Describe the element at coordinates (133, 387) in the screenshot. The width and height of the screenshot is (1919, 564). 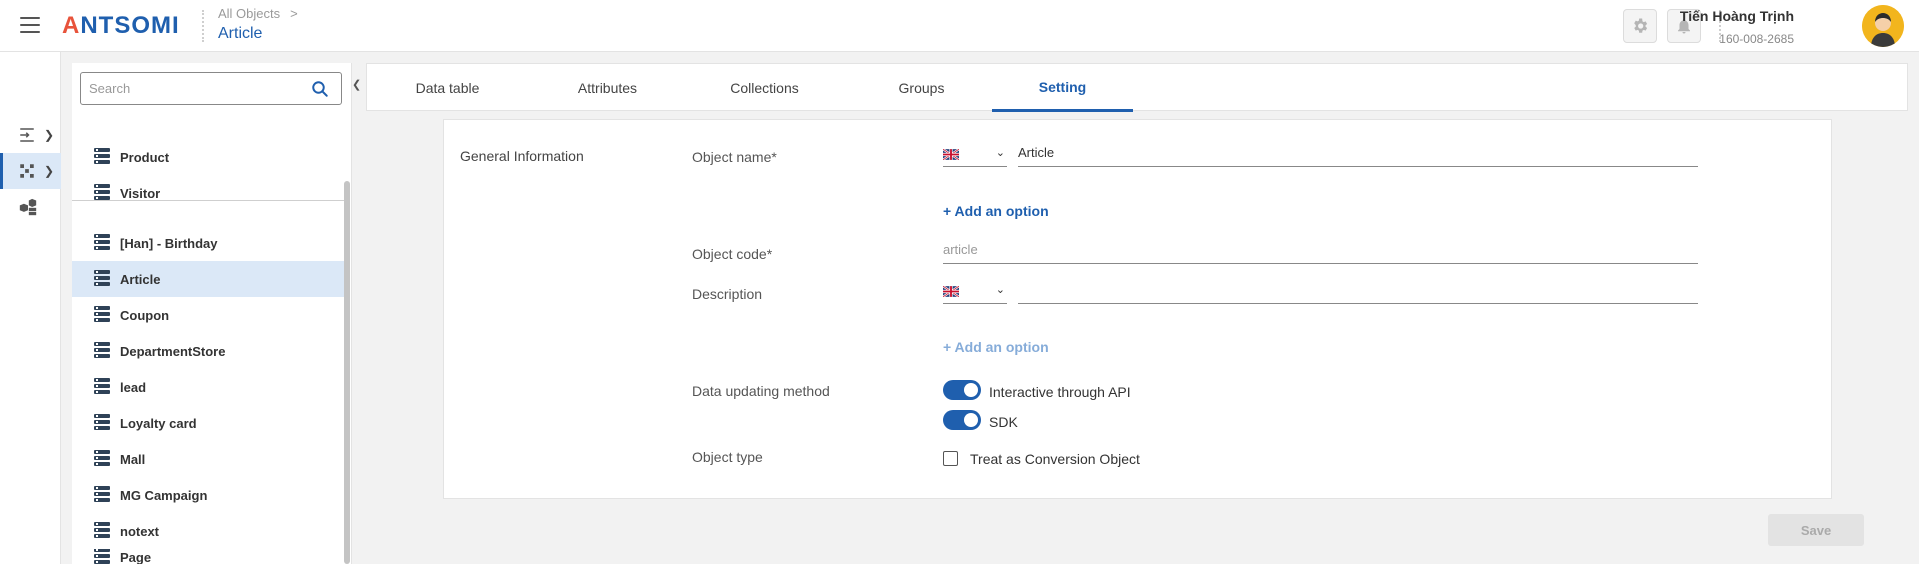
I see `list-item-label: lead` at that location.